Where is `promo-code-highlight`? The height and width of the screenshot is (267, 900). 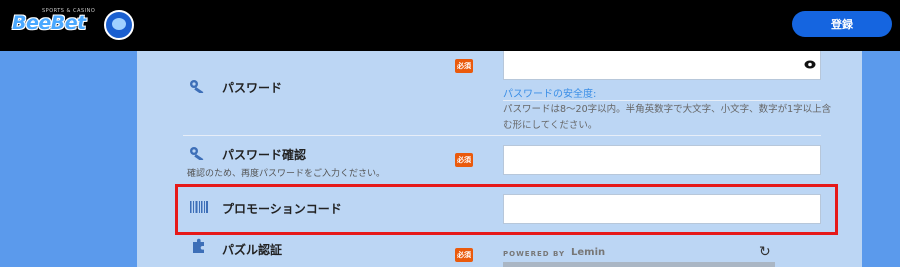 promo-code-highlight is located at coordinates (506, 209).